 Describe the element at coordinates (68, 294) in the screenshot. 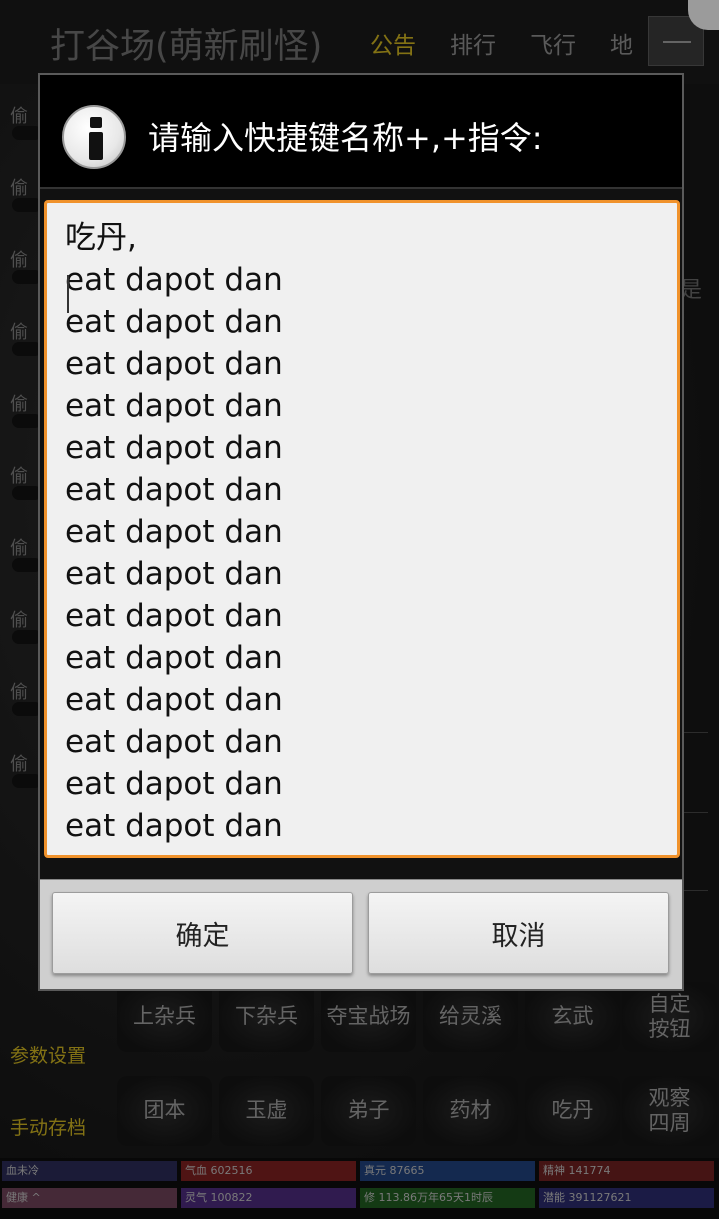

I see `text-cursor` at that location.